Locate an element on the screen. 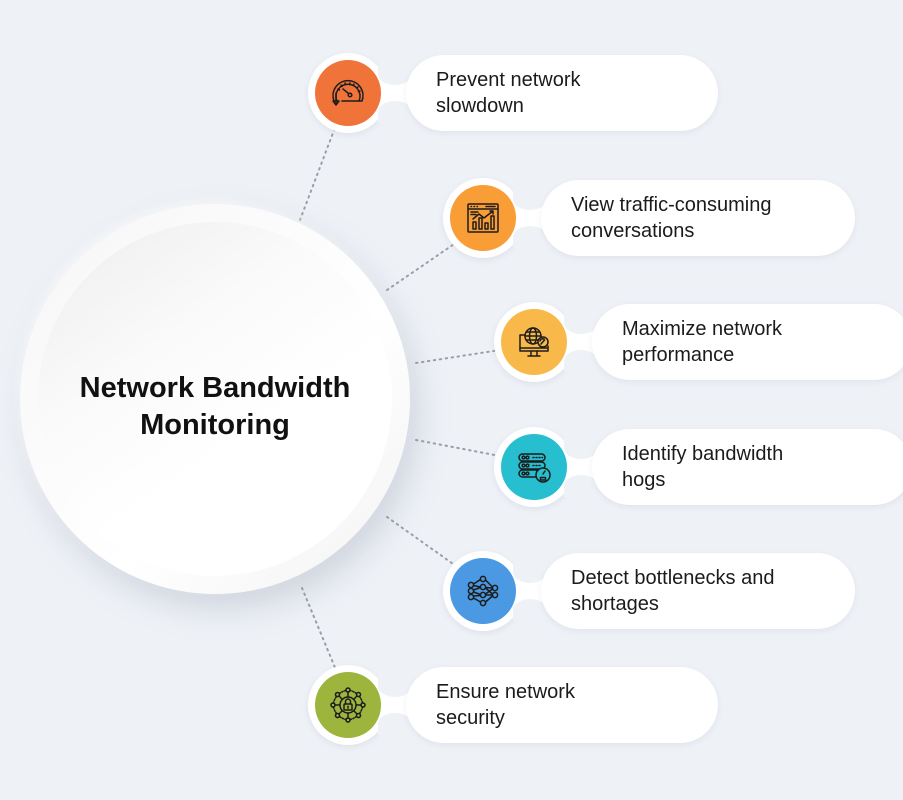 The image size is (903, 800). speedometer-down-icon is located at coordinates (348, 92).